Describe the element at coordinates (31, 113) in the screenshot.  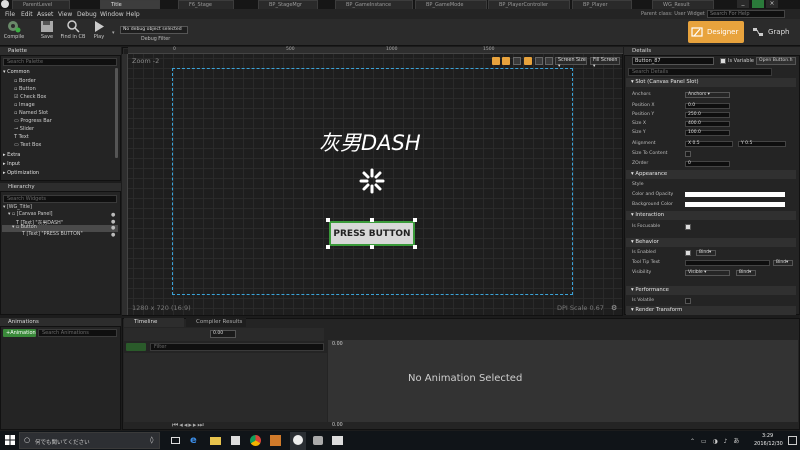
I see `palette-item-named-slot: ▫ Named Slot` at that location.